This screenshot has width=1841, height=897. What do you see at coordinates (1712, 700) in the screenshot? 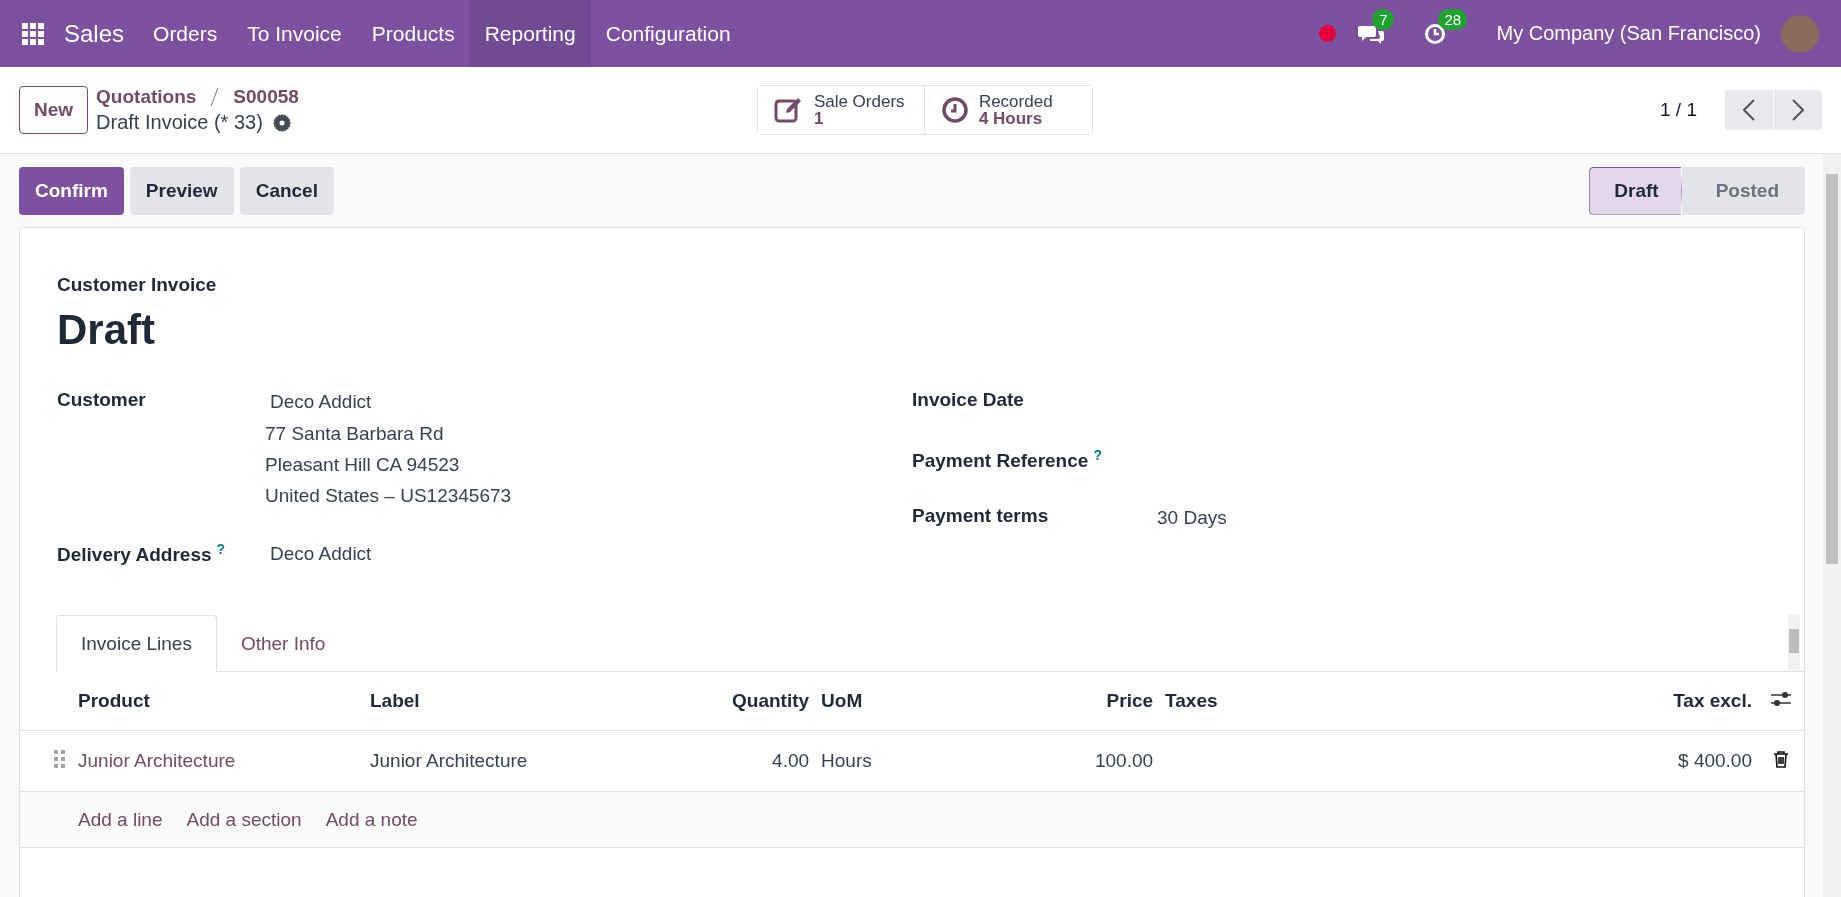
I see `column-header: Tax excl.` at bounding box center [1712, 700].